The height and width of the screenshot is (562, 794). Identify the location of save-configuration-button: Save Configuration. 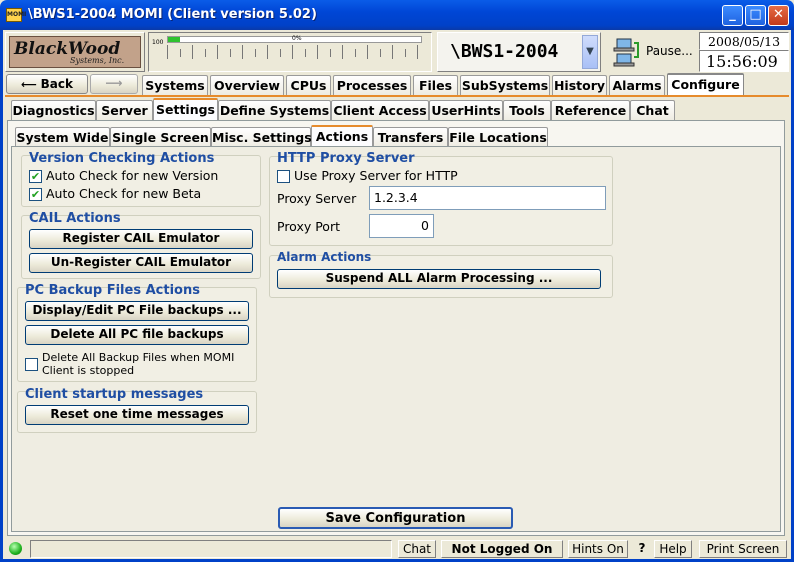
(395, 518).